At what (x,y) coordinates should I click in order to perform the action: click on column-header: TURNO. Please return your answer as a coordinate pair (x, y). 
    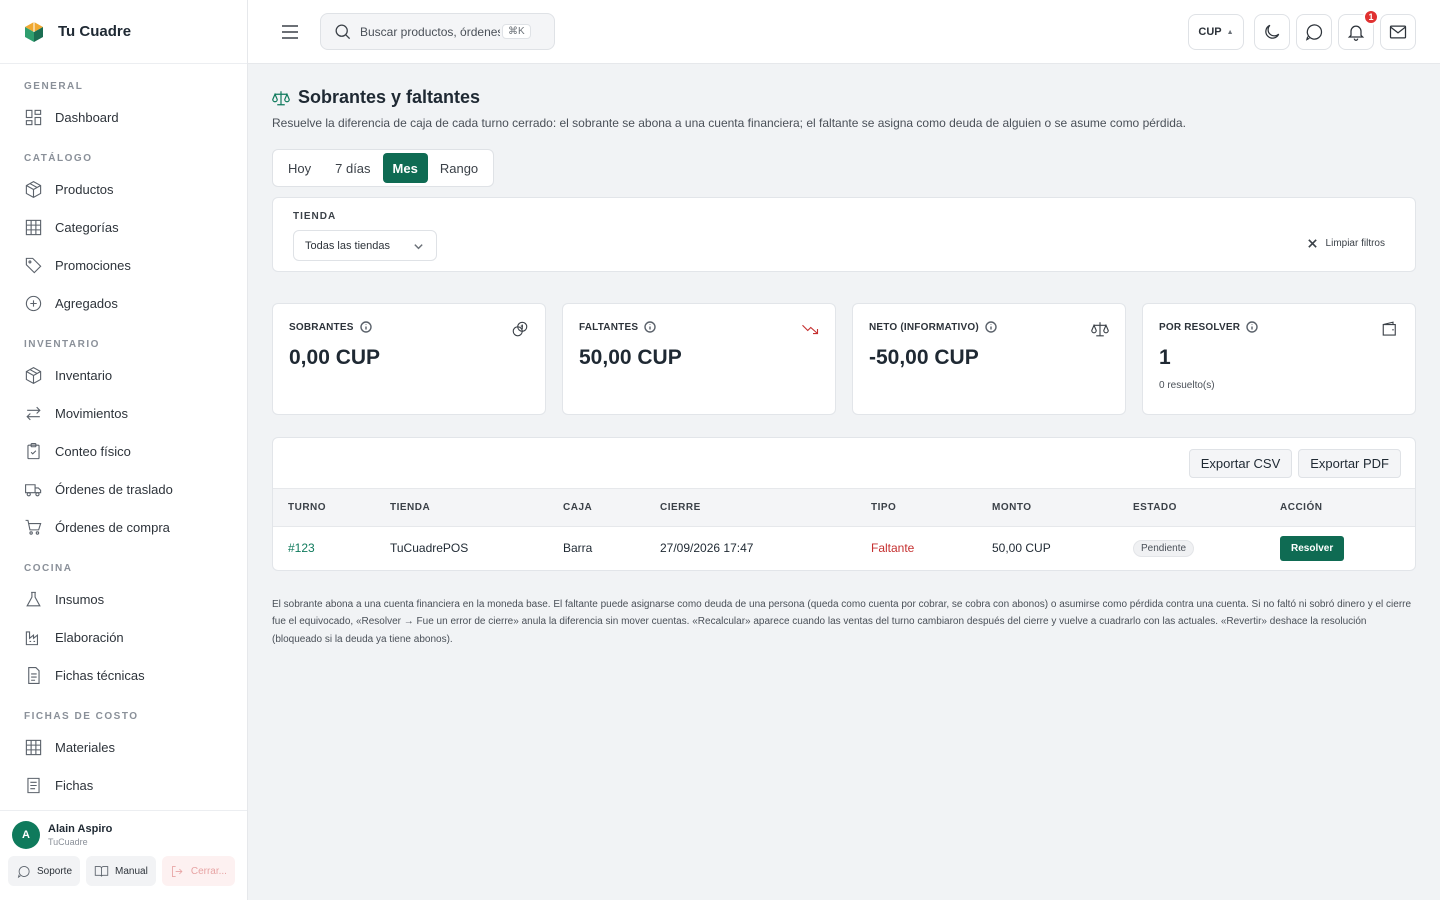
    Looking at the image, I should click on (324, 508).